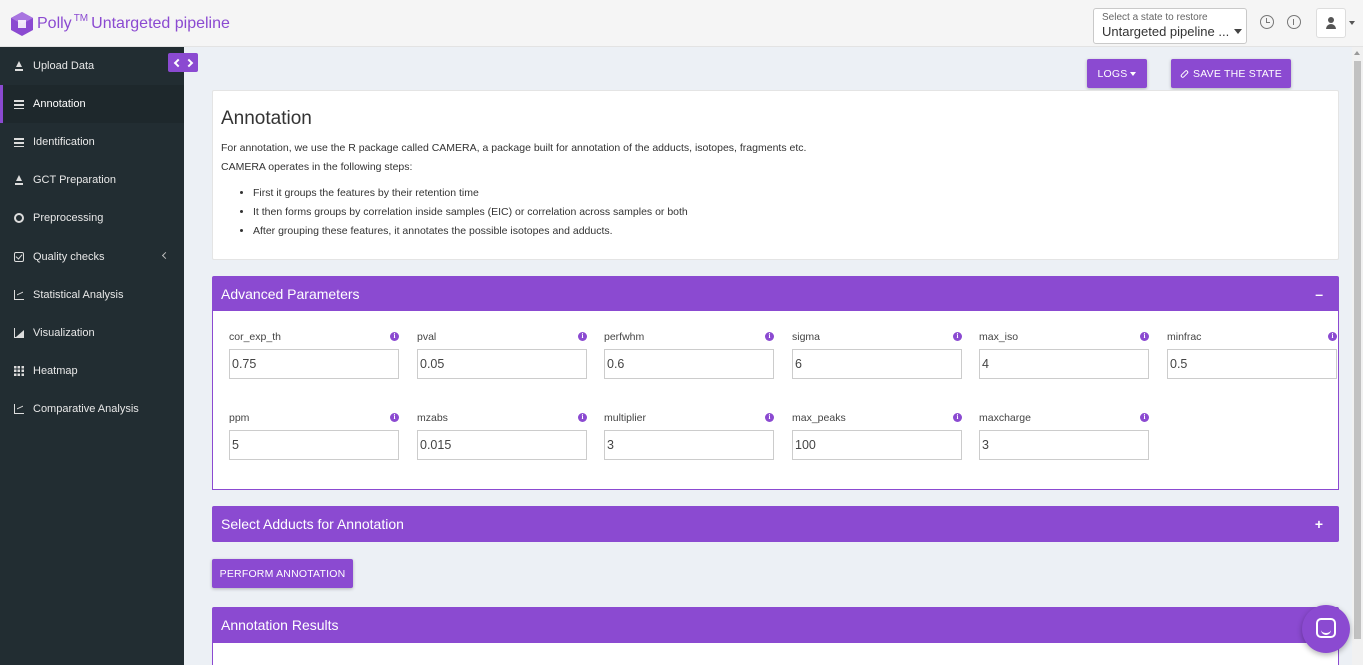  I want to click on sidebar-item-annotation: Annotation, so click(92, 104).